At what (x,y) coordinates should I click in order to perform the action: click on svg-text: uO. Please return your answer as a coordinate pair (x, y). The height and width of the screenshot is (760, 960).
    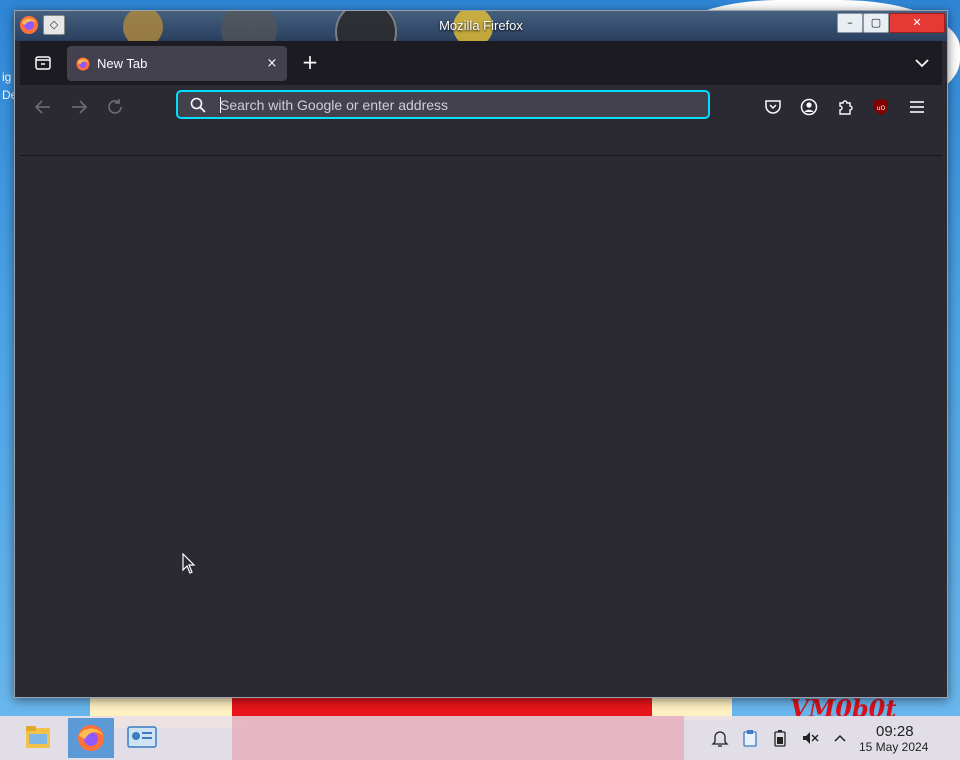
    Looking at the image, I should click on (881, 108).